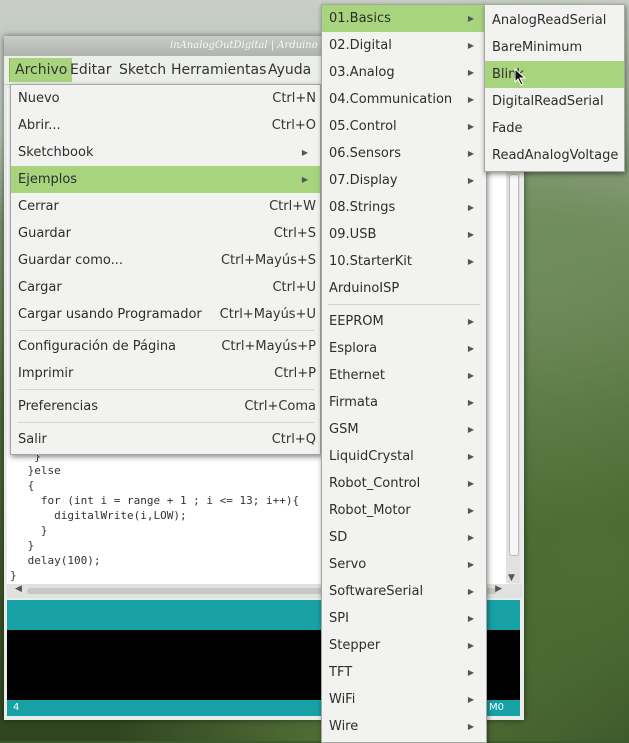 This screenshot has height=743, width=629. I want to click on line-number: 4, so click(16, 707).